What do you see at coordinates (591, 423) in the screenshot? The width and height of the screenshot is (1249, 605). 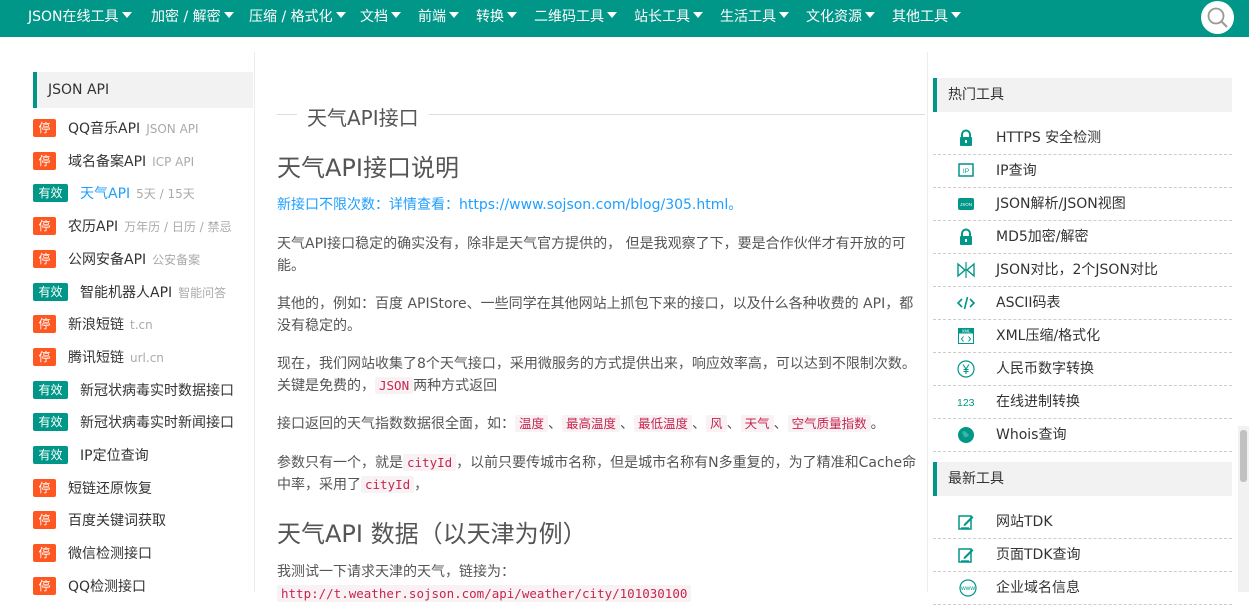 I see `inline-code: 最高温度` at bounding box center [591, 423].